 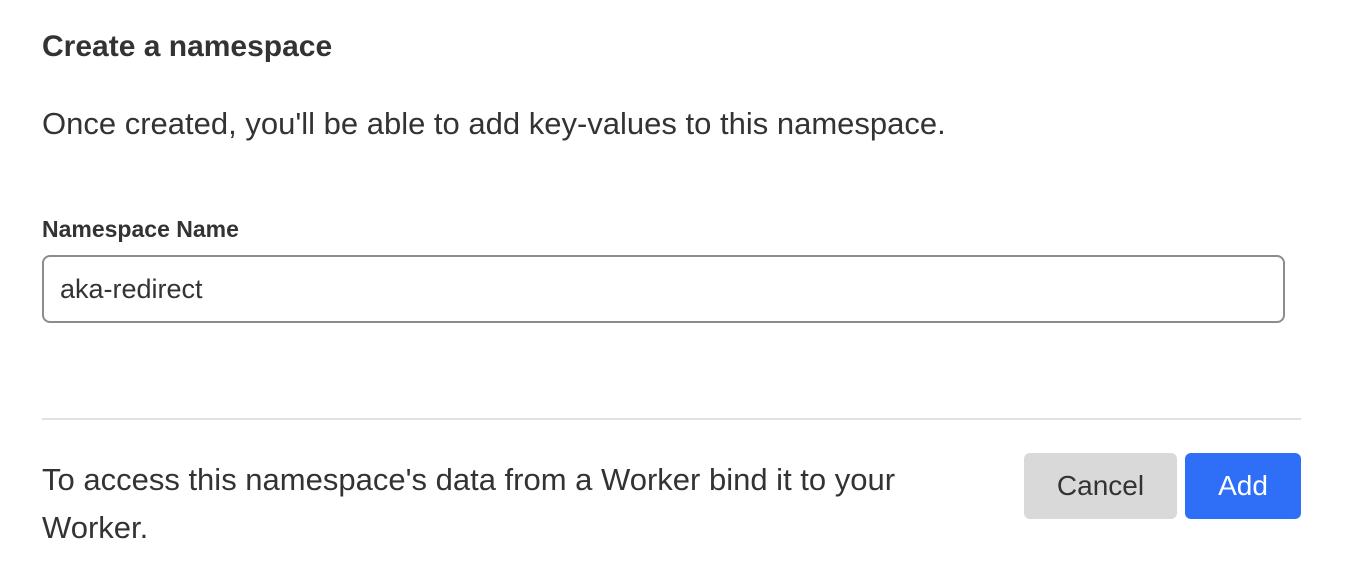 I want to click on dialog-title: Create a namespace, so click(x=187, y=46).